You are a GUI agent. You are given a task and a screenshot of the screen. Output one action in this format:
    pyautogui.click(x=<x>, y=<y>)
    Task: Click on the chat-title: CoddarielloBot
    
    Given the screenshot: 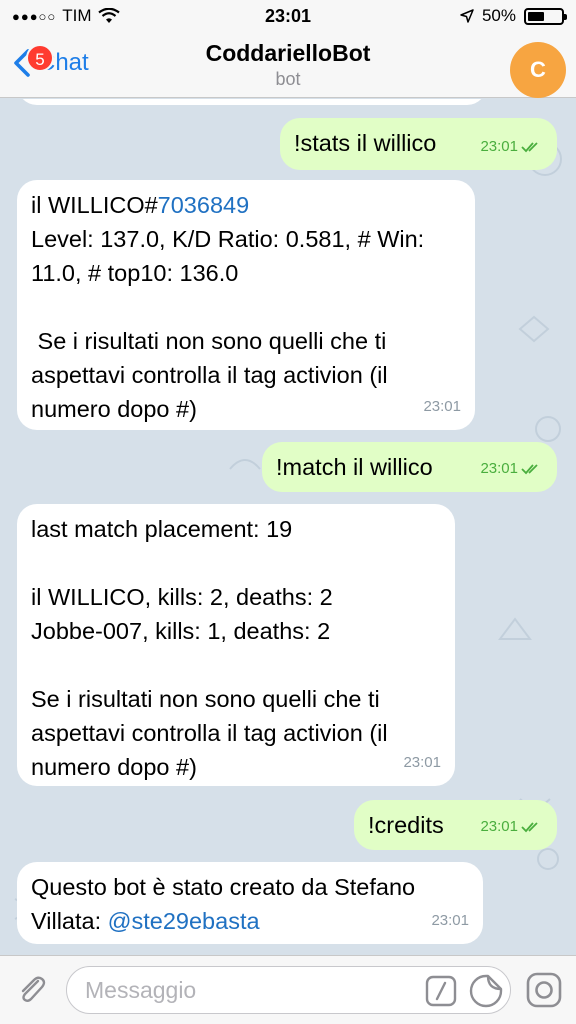 What is the action you would take?
    pyautogui.click(x=288, y=53)
    